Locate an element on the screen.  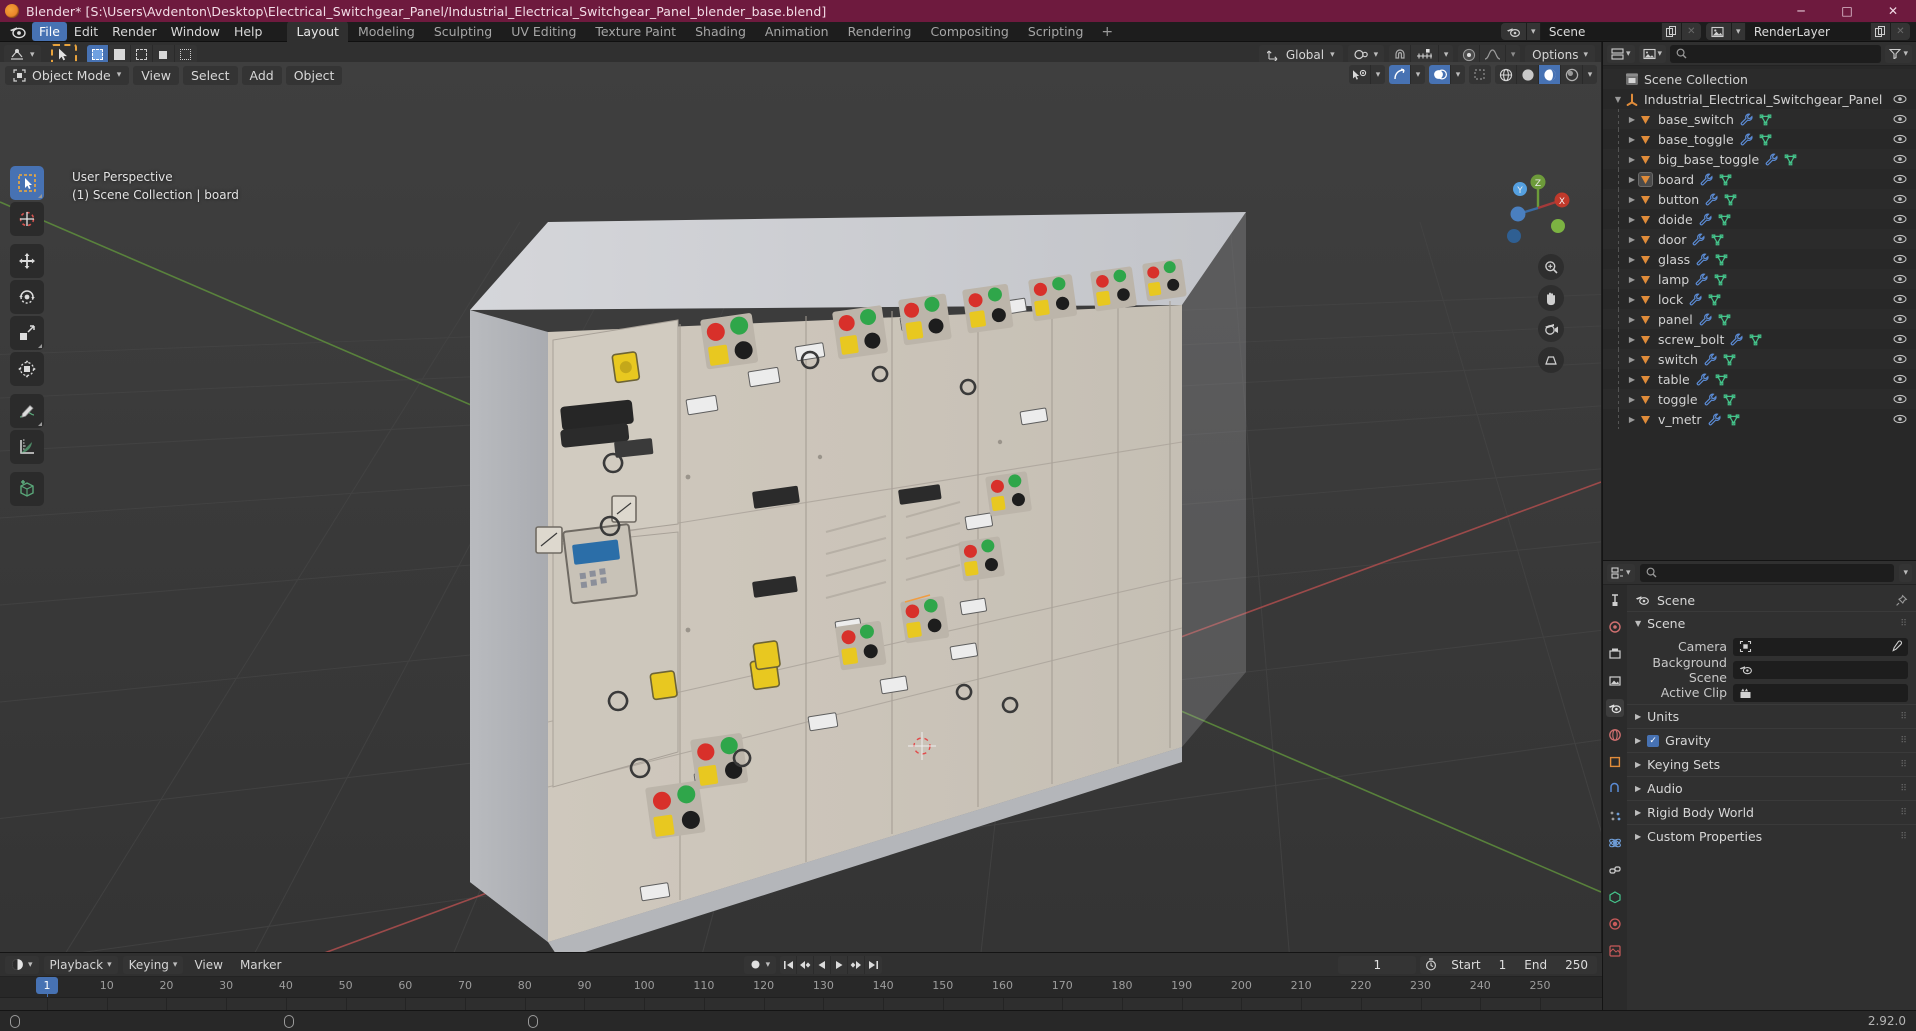
minimize-button: ─ is located at coordinates (1801, 11).